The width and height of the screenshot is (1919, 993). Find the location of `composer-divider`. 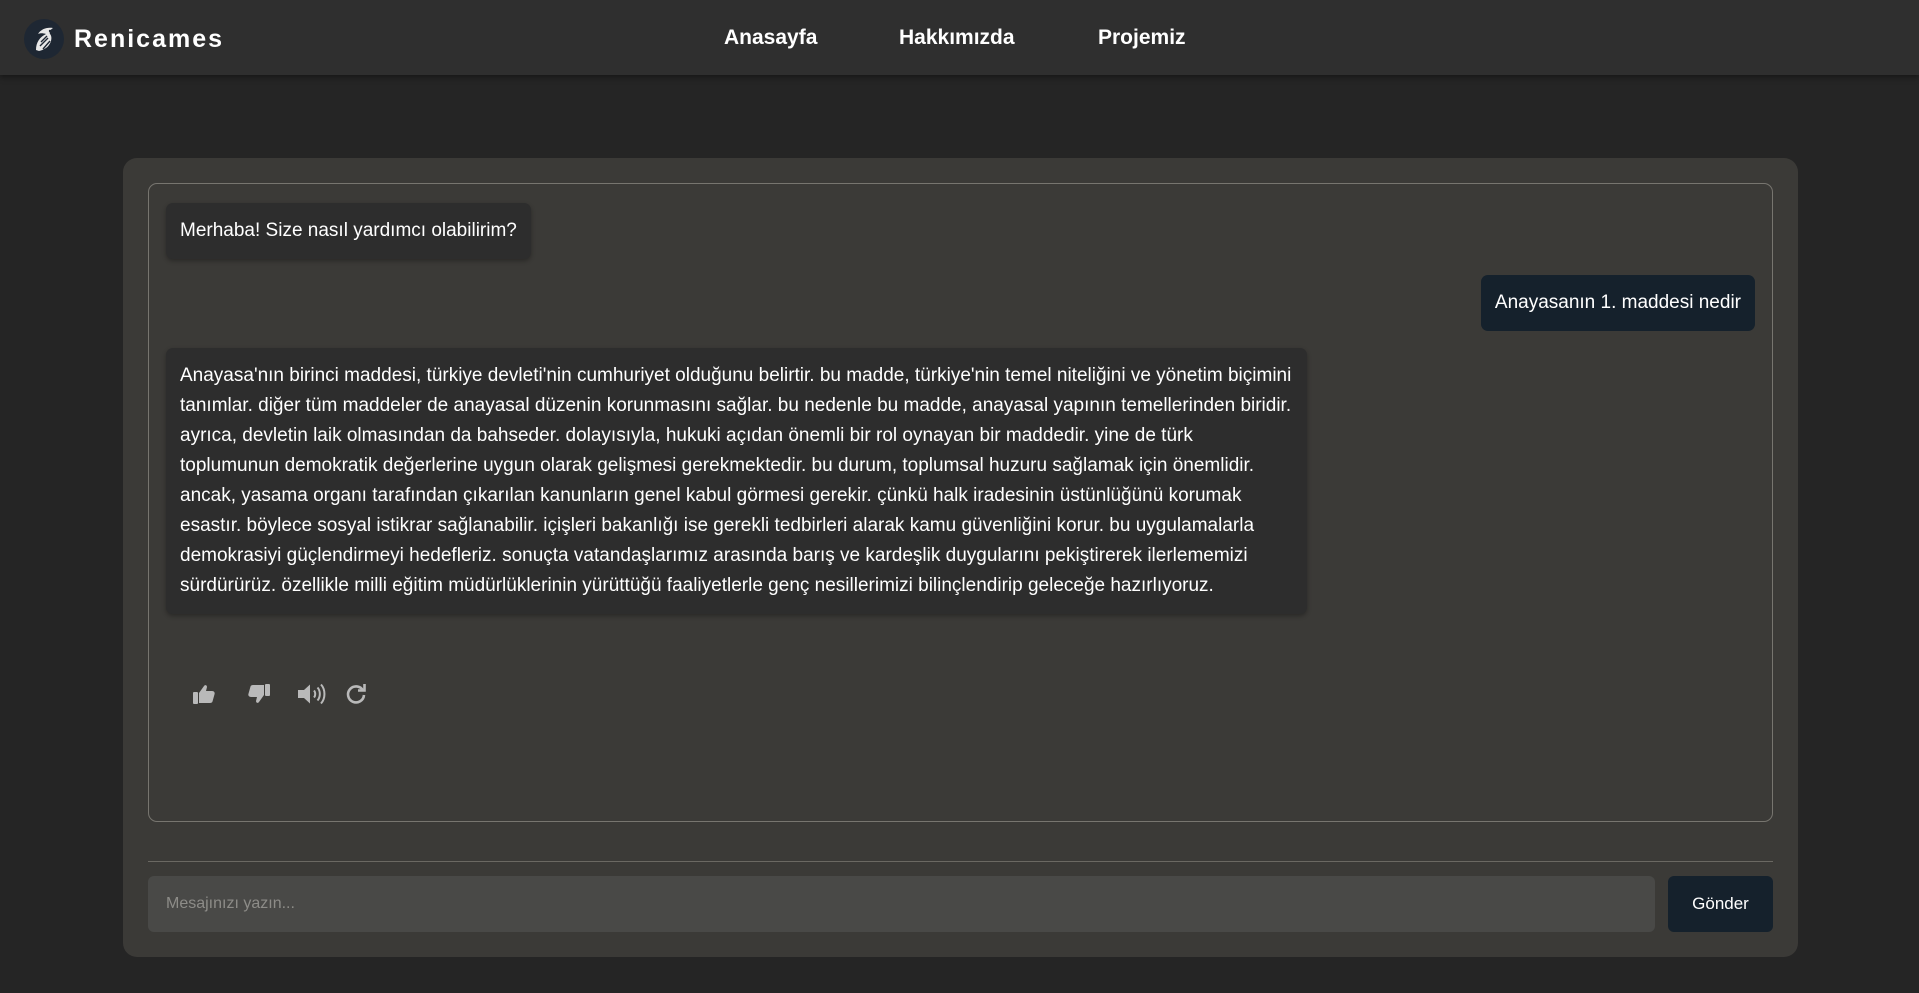

composer-divider is located at coordinates (960, 861).